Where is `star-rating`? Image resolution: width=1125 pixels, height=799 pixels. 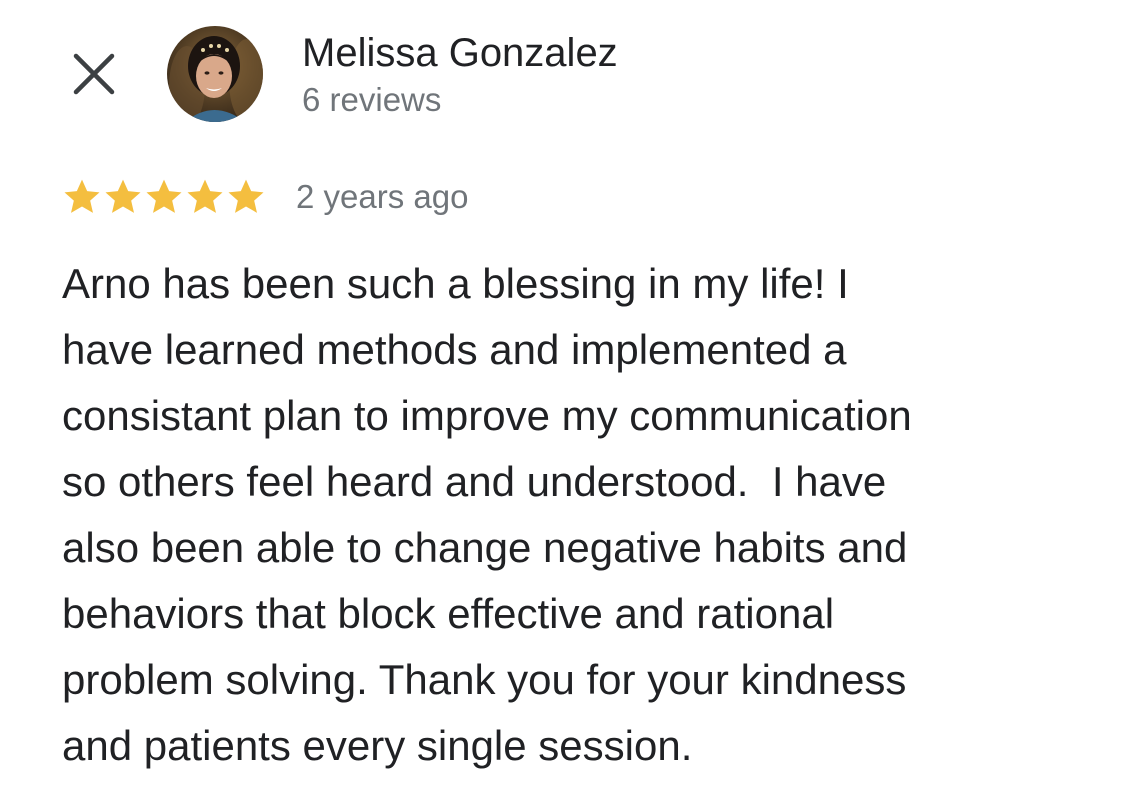
star-rating is located at coordinates (164, 197).